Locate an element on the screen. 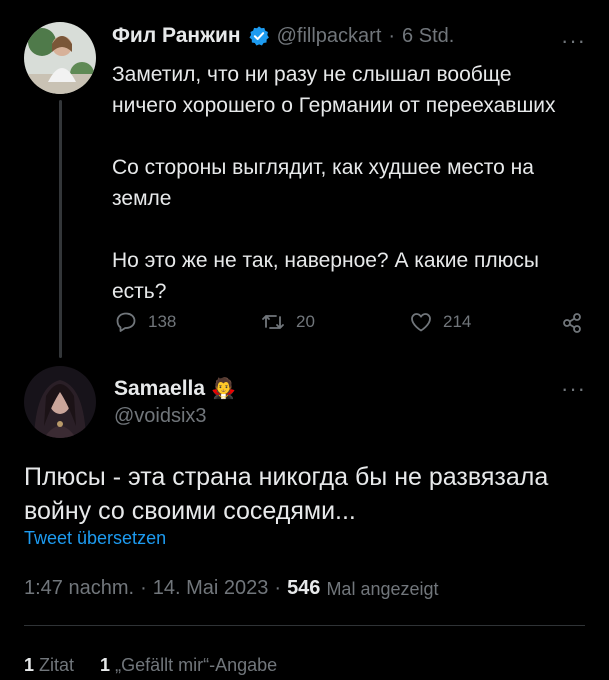  views-label: Mal angezeigt is located at coordinates (382, 589).